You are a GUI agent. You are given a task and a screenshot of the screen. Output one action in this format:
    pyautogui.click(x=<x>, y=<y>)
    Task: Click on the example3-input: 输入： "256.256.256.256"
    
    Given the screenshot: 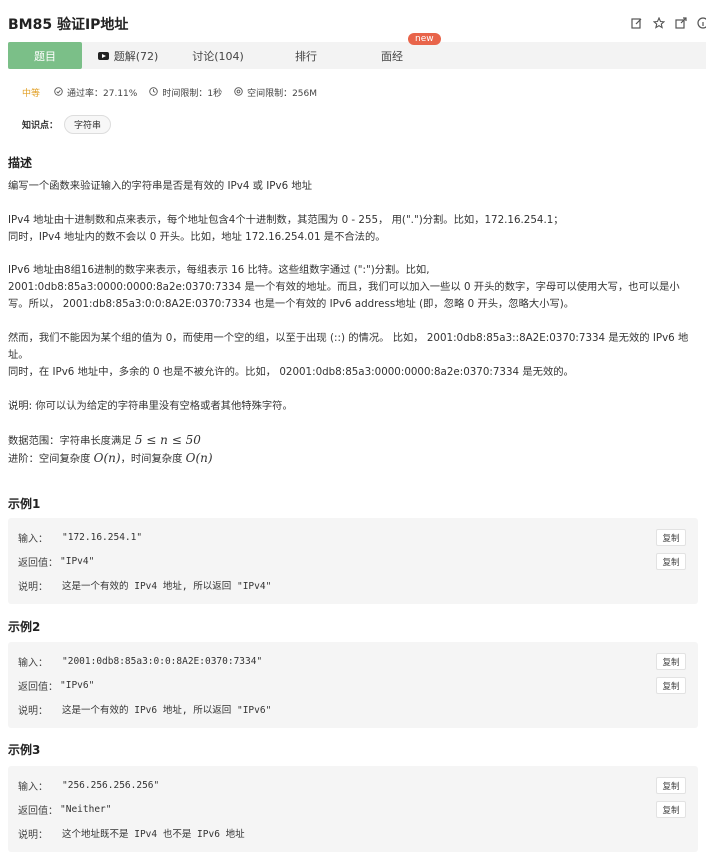 What is the action you would take?
    pyautogui.click(x=88, y=785)
    